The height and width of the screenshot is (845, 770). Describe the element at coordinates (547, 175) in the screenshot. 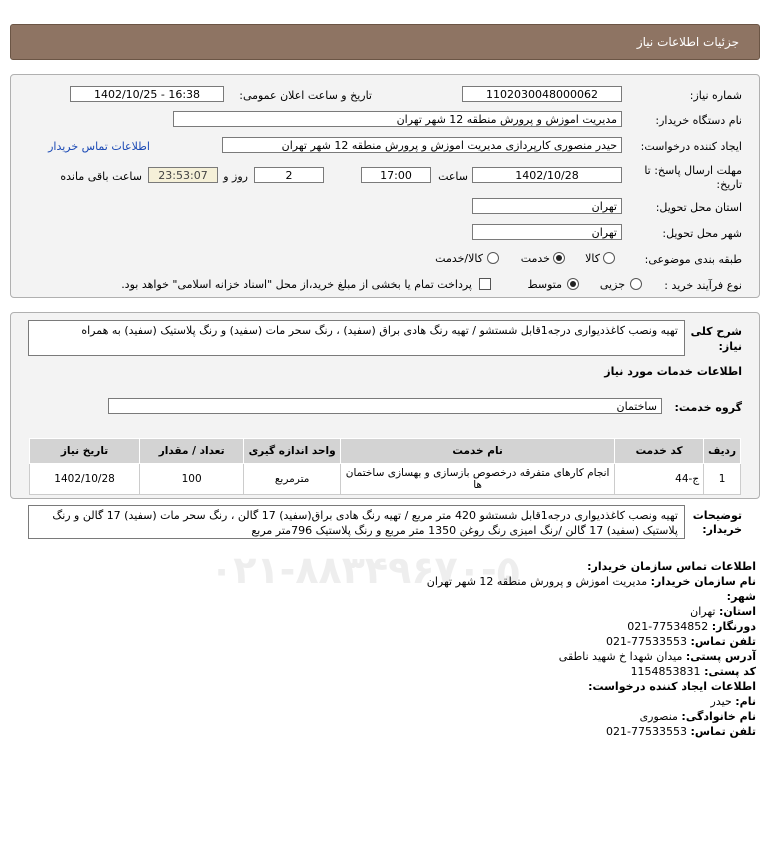

I see `deadline-date-field: 1402/10/28` at that location.